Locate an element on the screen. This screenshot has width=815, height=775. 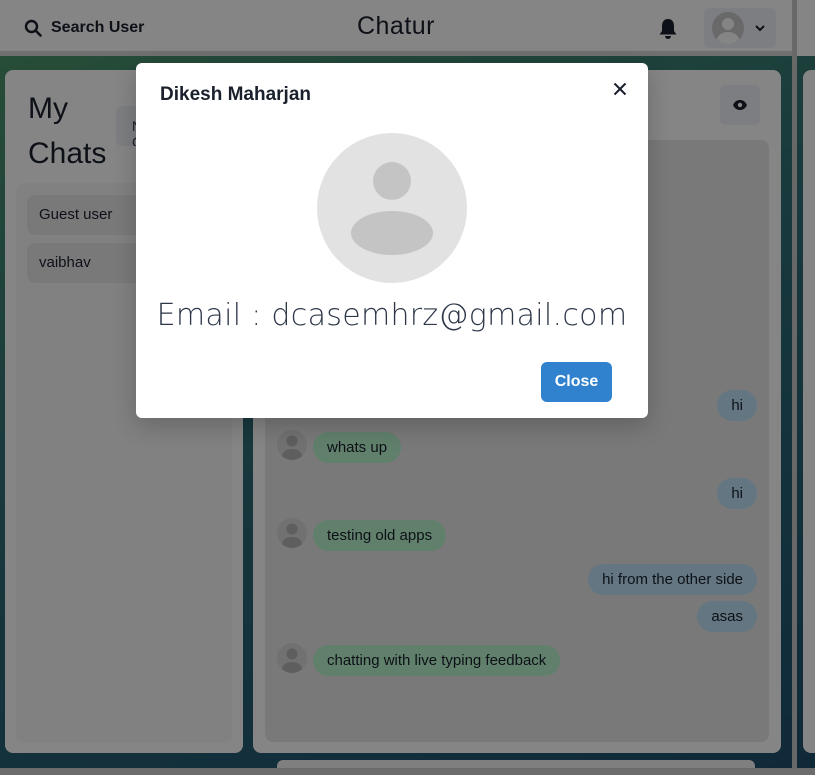
modal-title: Dikesh Maharjan is located at coordinates (235, 94).